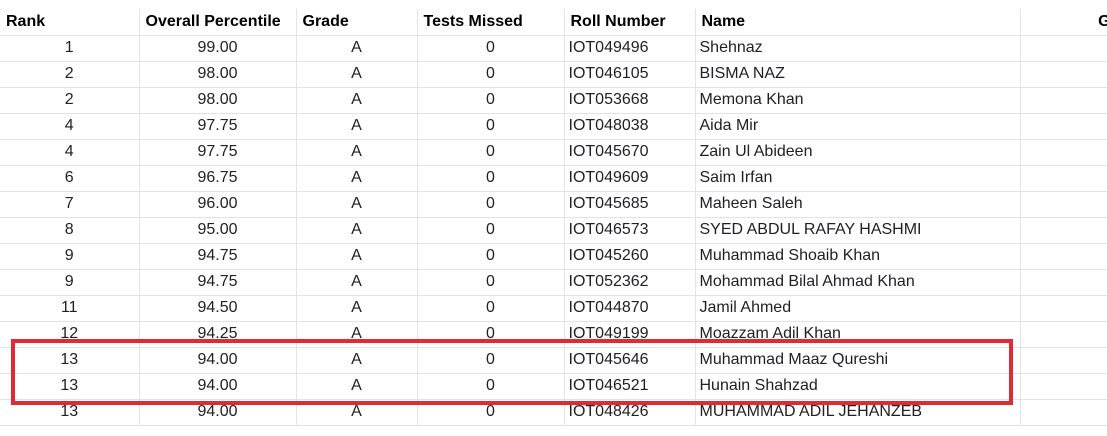 This screenshot has width=1107, height=436. Describe the element at coordinates (70, 230) in the screenshot. I see `cell-rank: 8` at that location.